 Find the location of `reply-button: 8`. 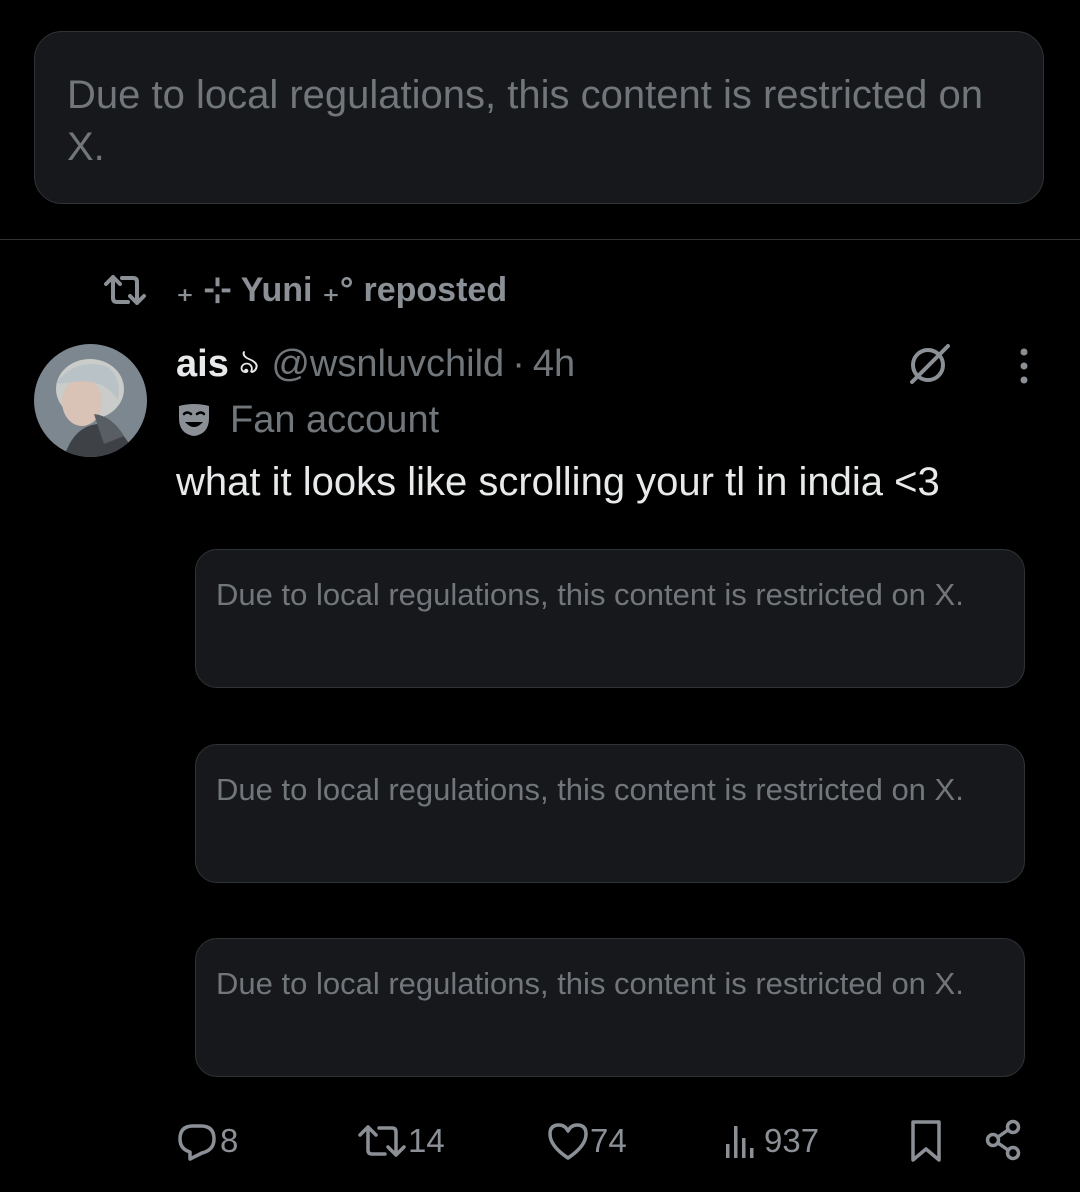

reply-button: 8 is located at coordinates (207, 1141).